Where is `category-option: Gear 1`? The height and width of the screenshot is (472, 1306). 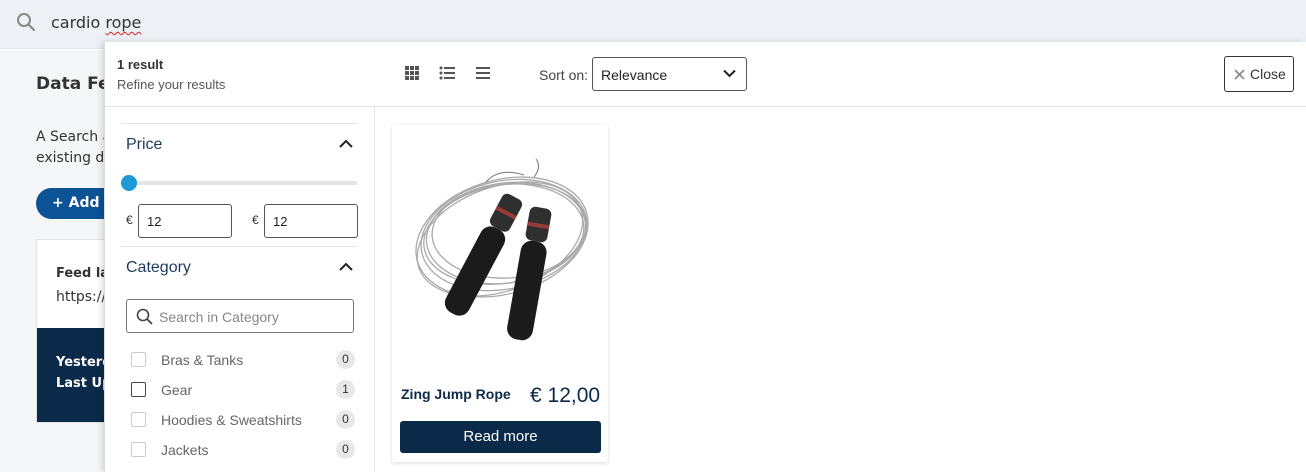
category-option: Gear 1 is located at coordinates (243, 390).